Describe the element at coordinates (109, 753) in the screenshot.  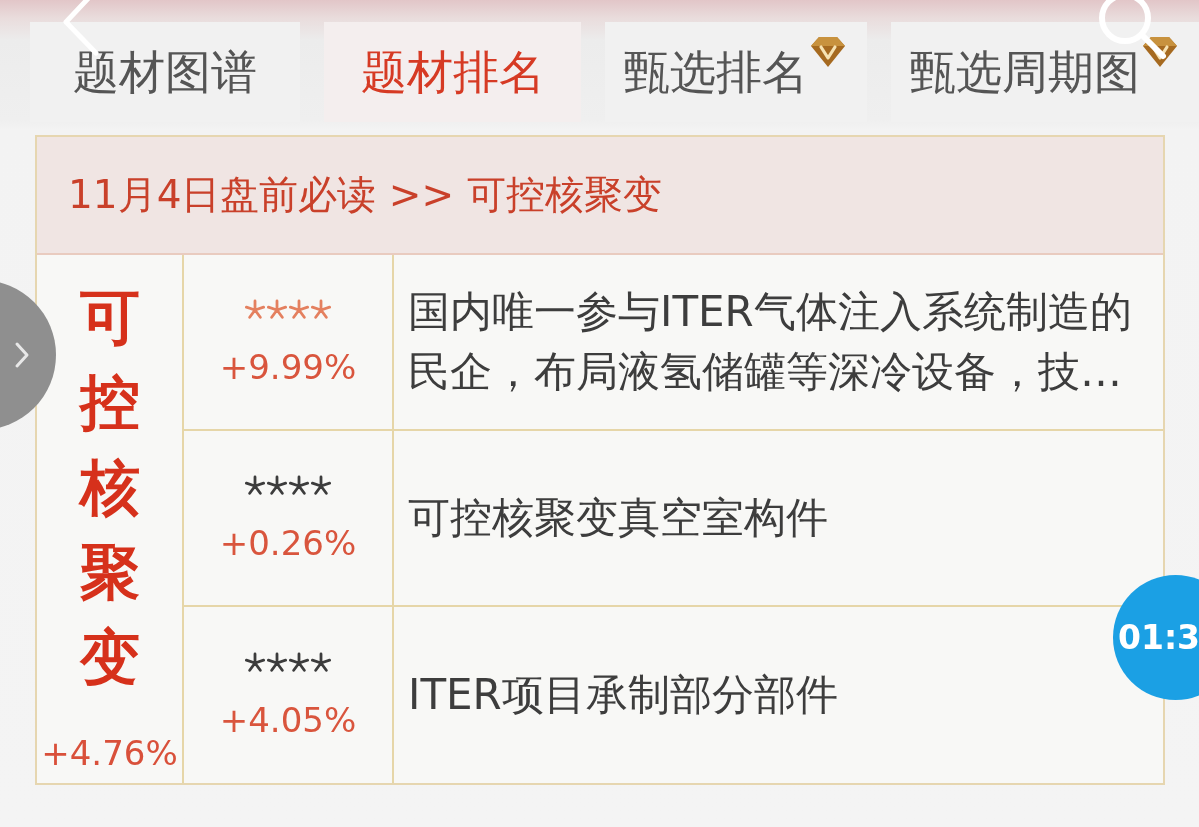
I see `theme-change: +4.76%` at that location.